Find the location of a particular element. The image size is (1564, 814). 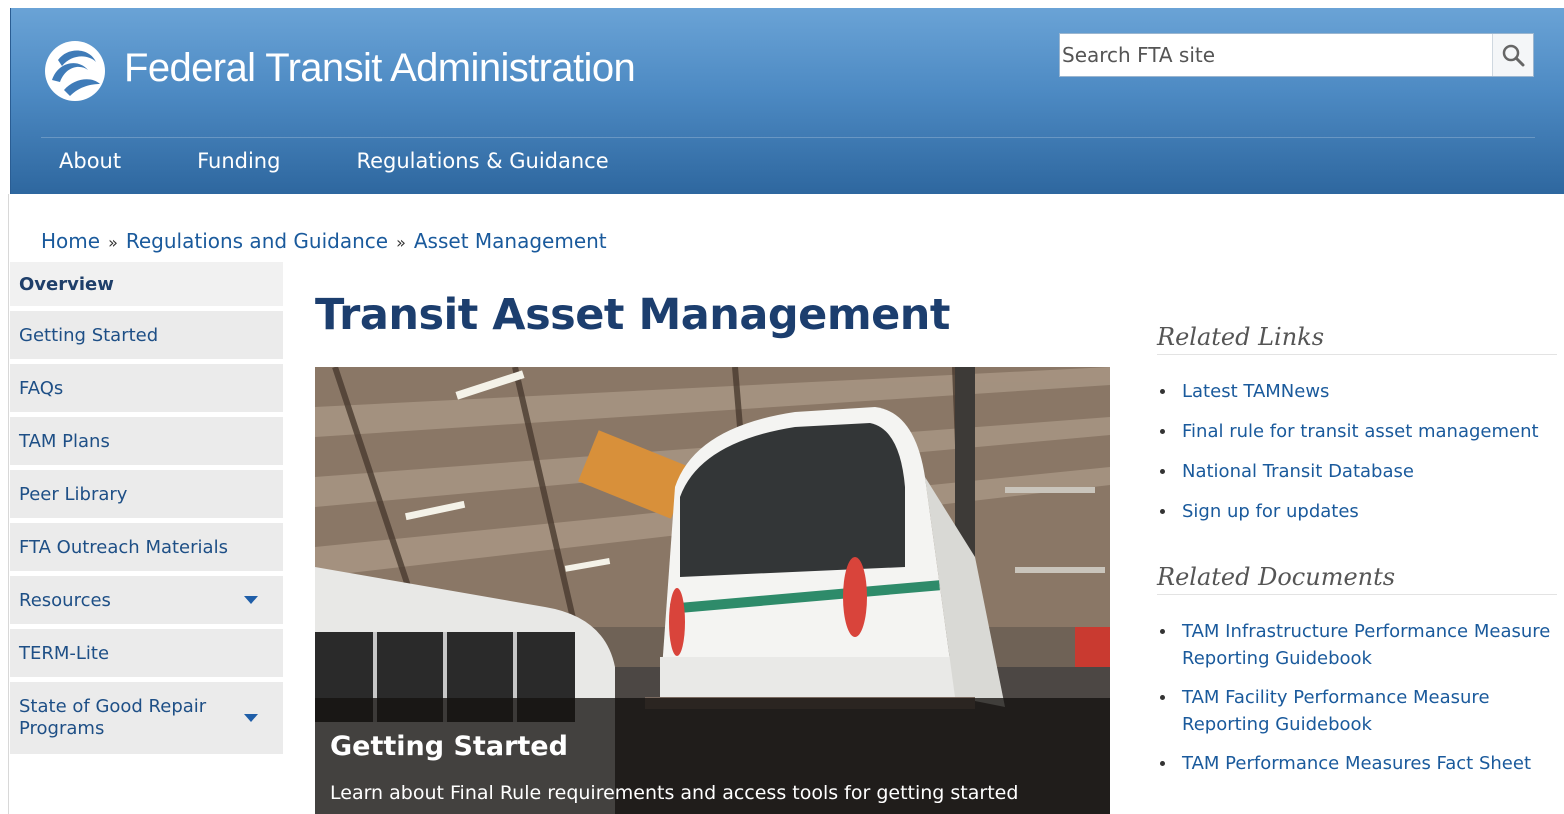

sidebar-item-label: Resources is located at coordinates (65, 600).